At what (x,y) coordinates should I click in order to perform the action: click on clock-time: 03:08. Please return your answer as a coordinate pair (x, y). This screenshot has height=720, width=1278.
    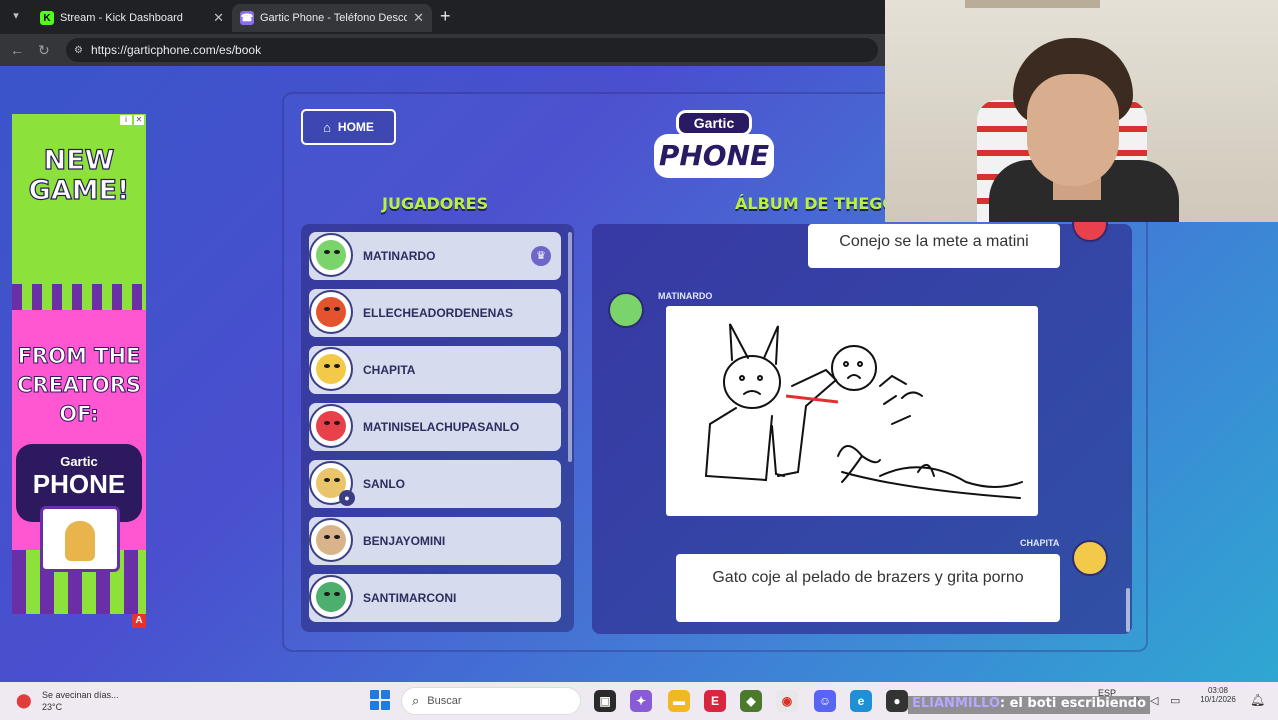
    Looking at the image, I should click on (1218, 690).